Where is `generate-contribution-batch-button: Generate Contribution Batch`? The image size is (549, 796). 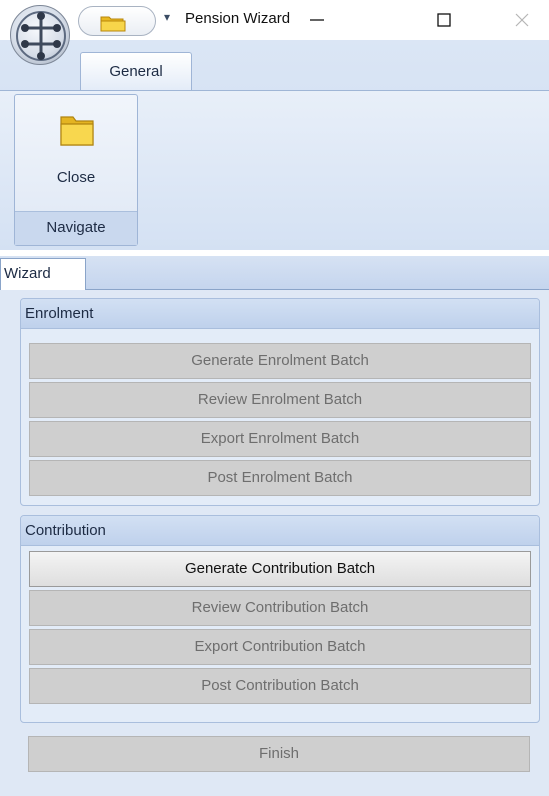
generate-contribution-batch-button: Generate Contribution Batch is located at coordinates (280, 569).